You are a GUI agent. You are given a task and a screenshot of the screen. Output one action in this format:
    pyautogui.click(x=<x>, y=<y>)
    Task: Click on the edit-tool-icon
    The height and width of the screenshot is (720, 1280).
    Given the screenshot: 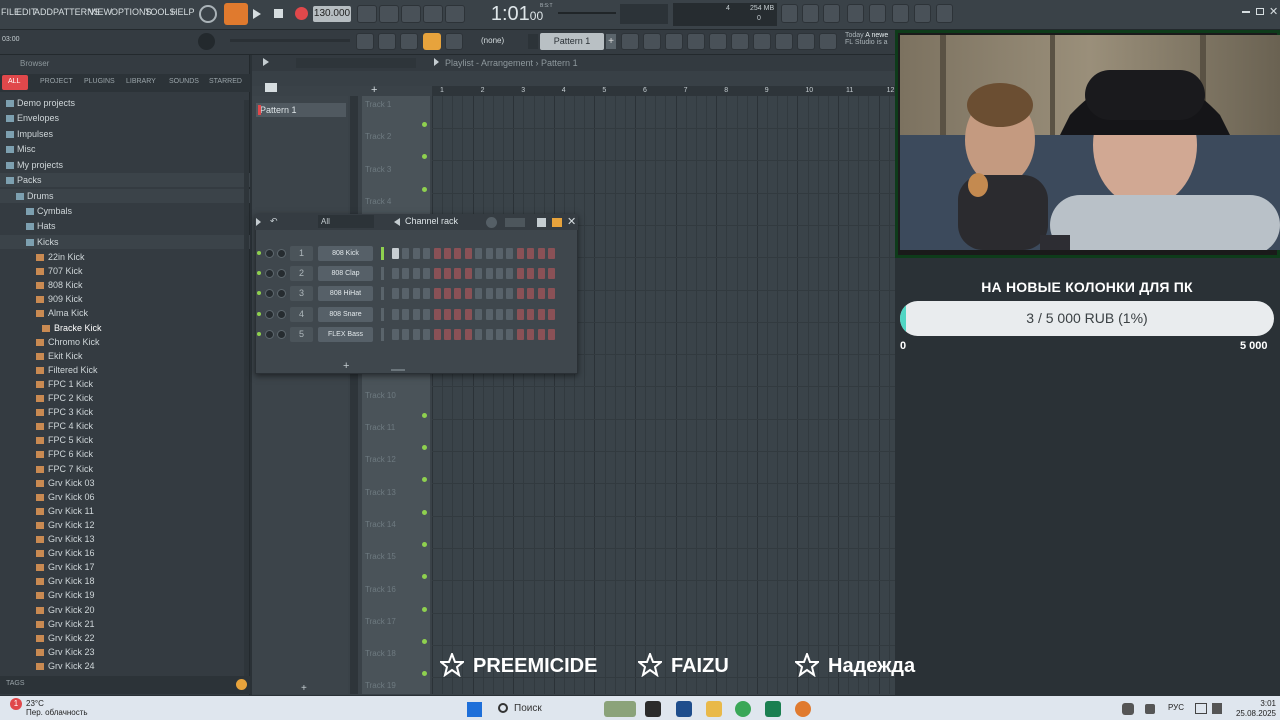 What is the action you would take?
    pyautogui.click(x=784, y=41)
    